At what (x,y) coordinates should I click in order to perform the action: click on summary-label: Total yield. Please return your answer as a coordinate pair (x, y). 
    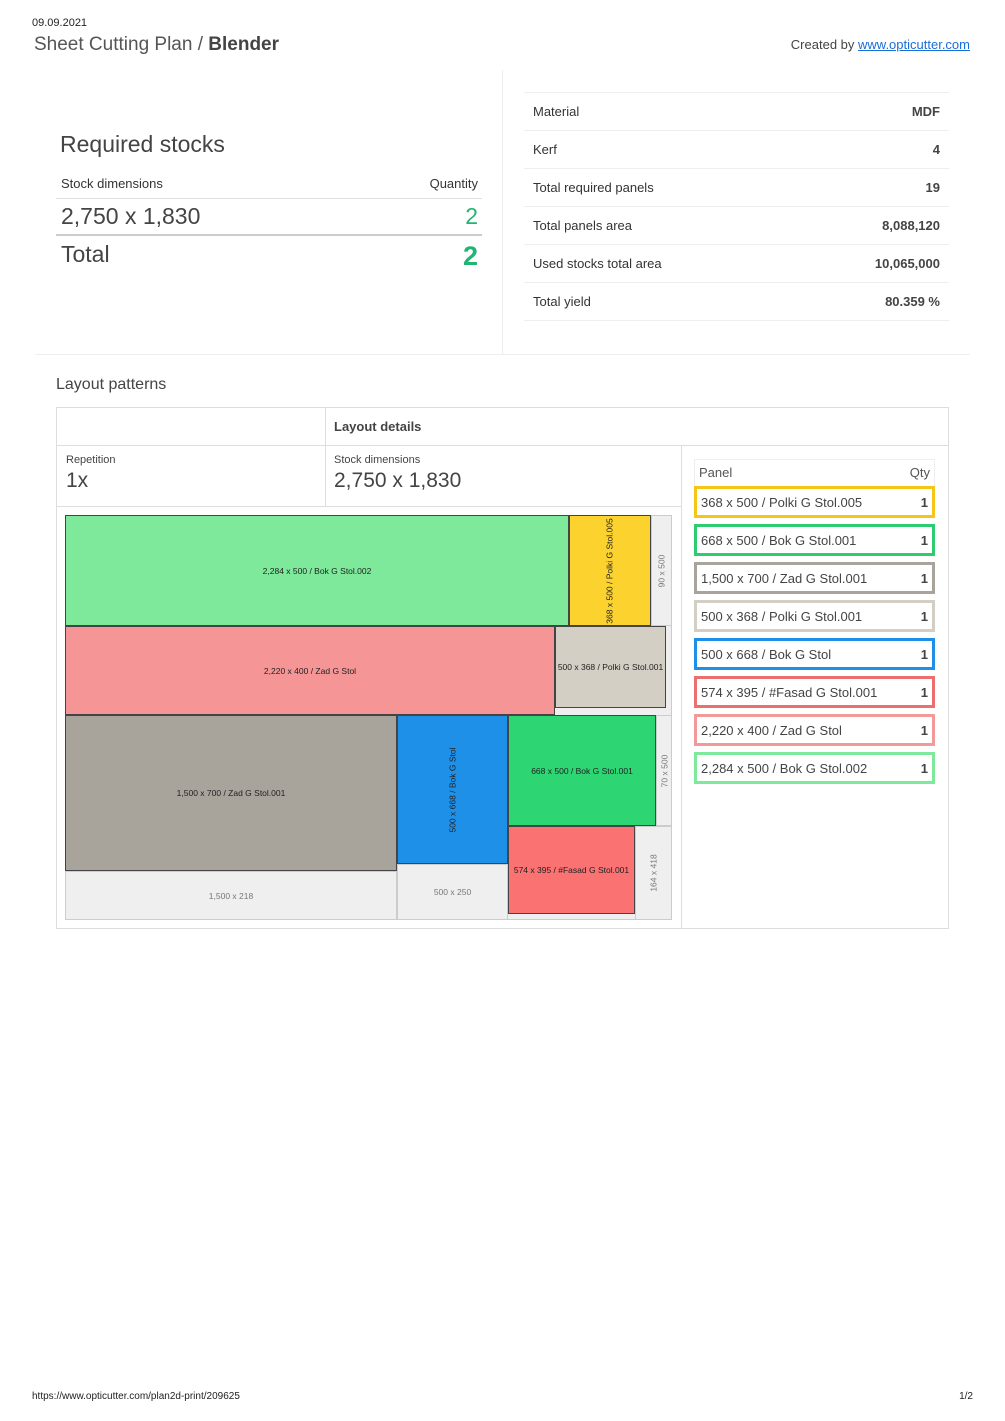
    Looking at the image, I should click on (562, 301).